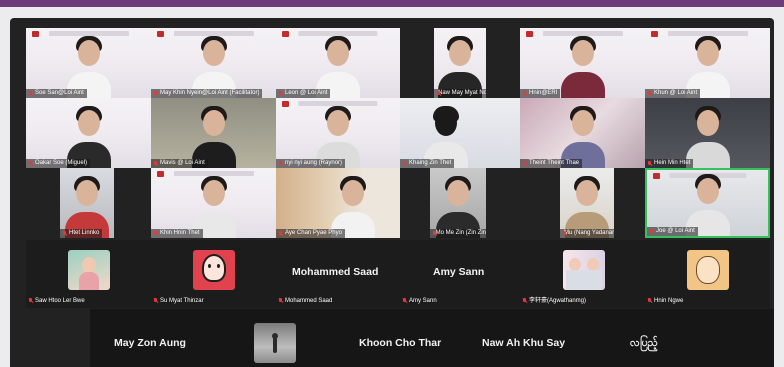 The height and width of the screenshot is (367, 784). I want to click on participant-name-label: Mavis @ Loi Aint, so click(179, 163).